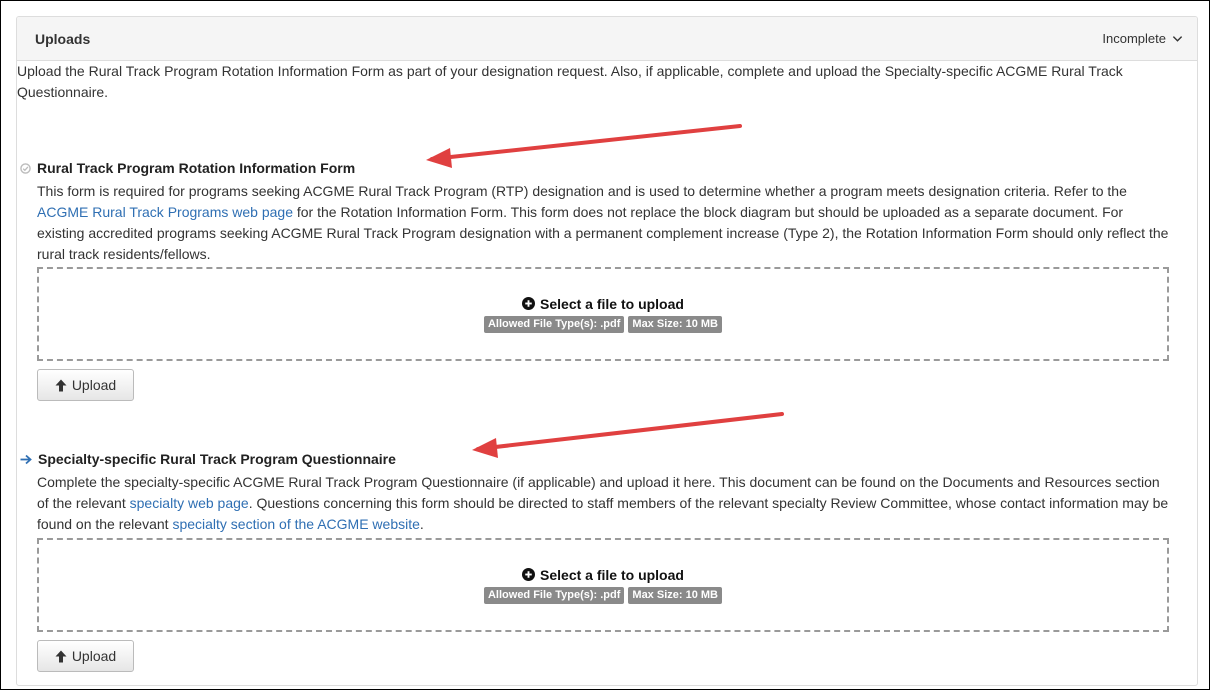  What do you see at coordinates (295, 524) in the screenshot?
I see `specialty-section-link: specialty section of the ACGME website` at bounding box center [295, 524].